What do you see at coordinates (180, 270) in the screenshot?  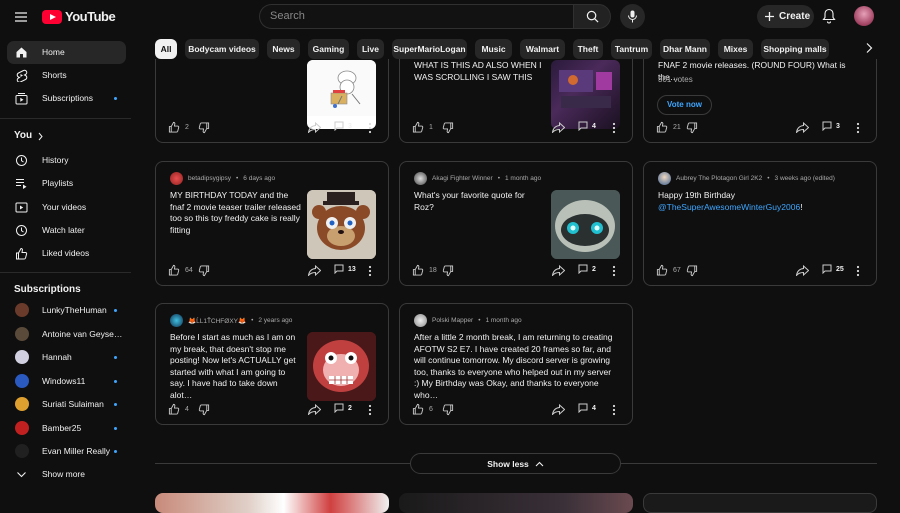 I see `like-button: 64` at bounding box center [180, 270].